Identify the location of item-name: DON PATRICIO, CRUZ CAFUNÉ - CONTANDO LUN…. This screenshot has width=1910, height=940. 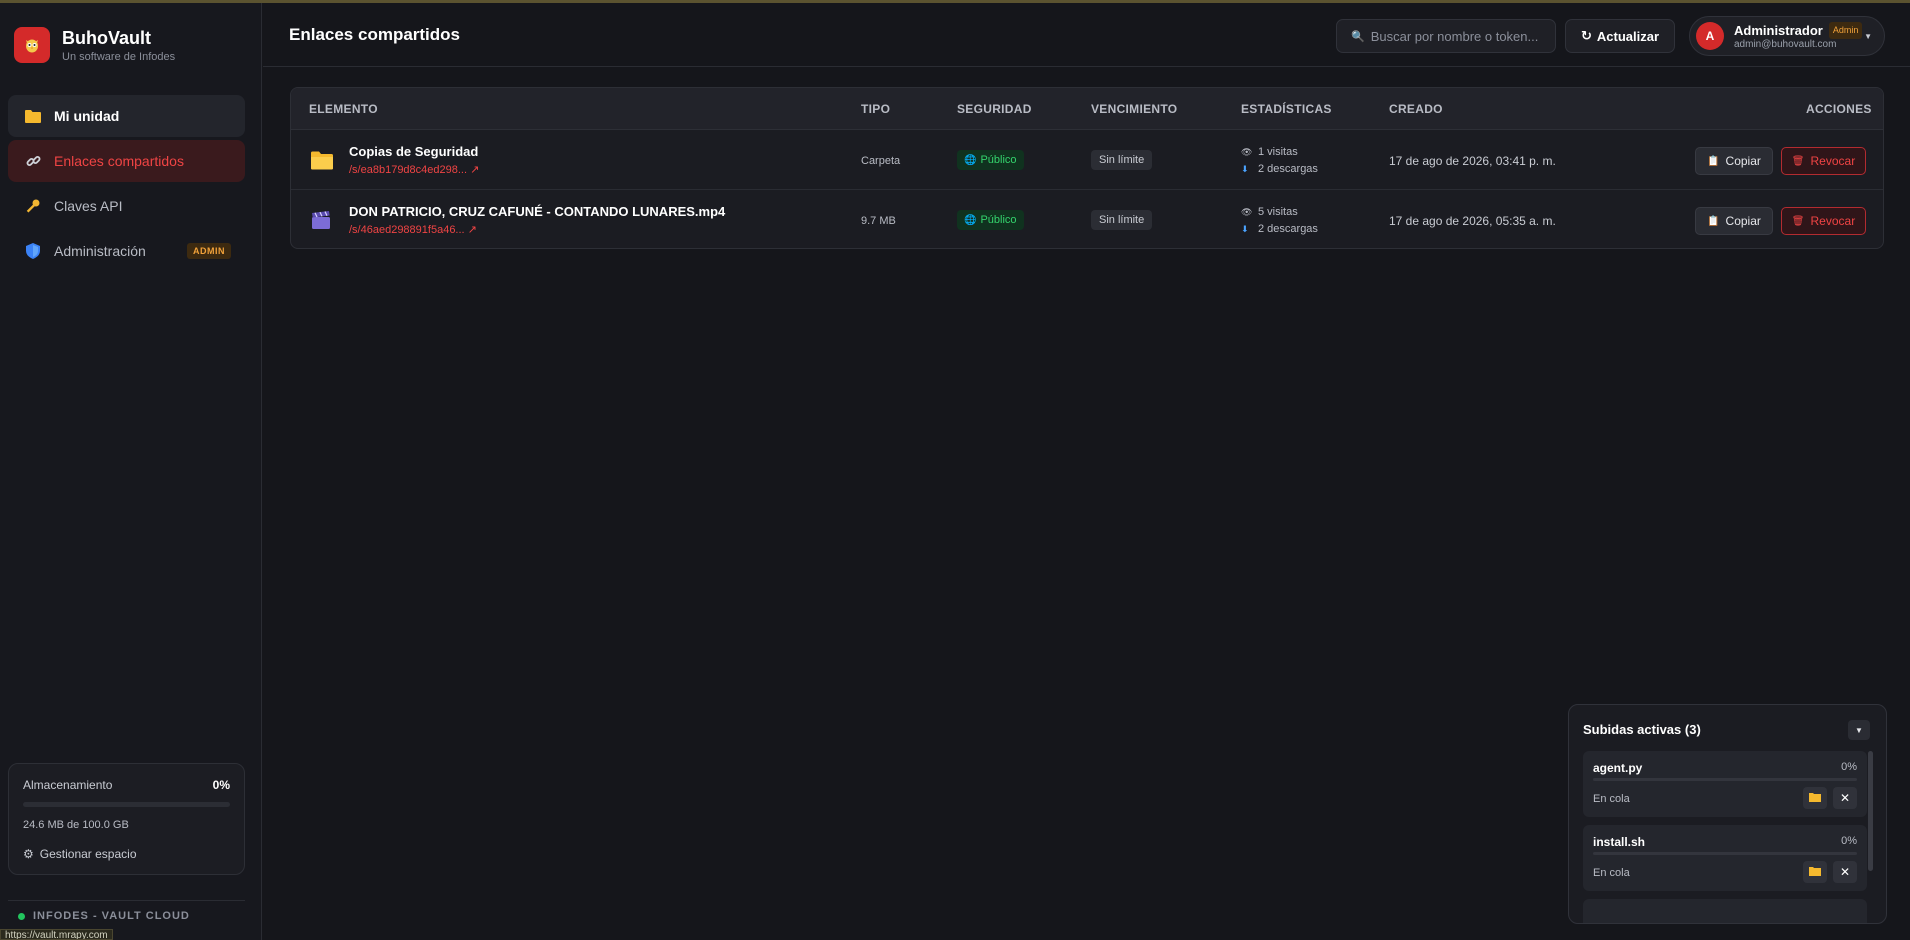
(537, 211).